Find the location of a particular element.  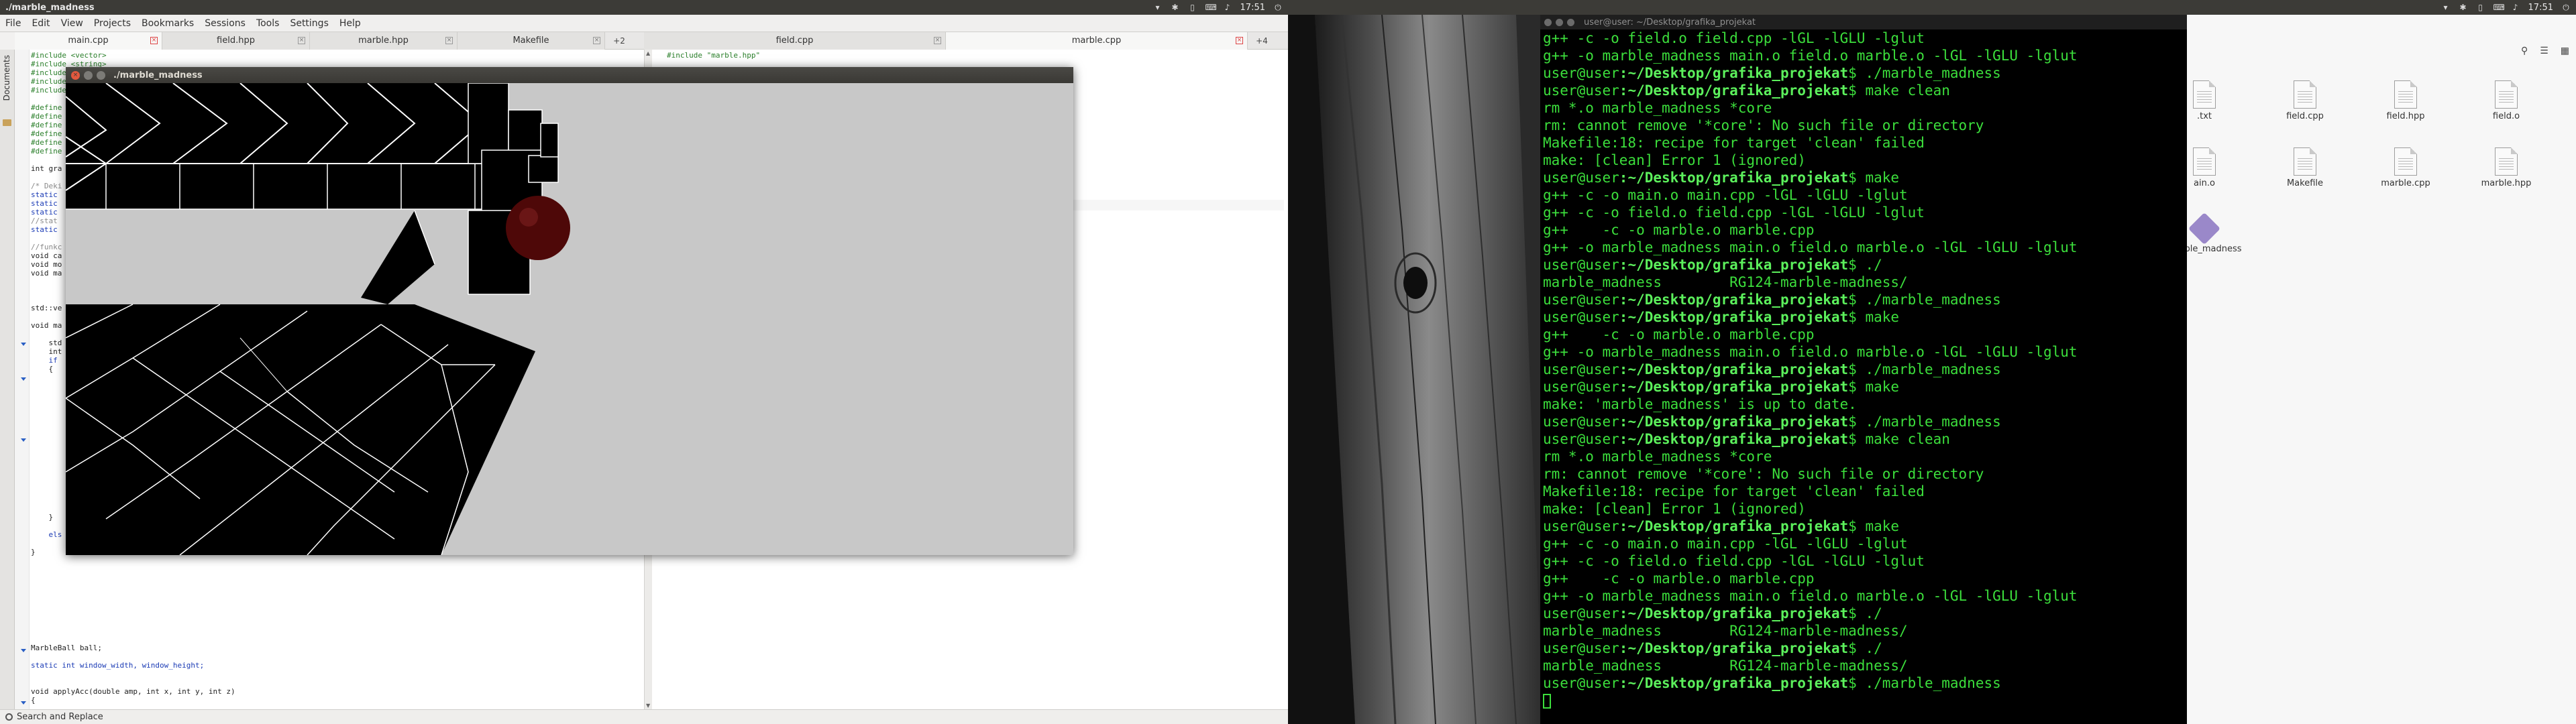

desktop-file-makefile: Makefile is located at coordinates (2305, 167).